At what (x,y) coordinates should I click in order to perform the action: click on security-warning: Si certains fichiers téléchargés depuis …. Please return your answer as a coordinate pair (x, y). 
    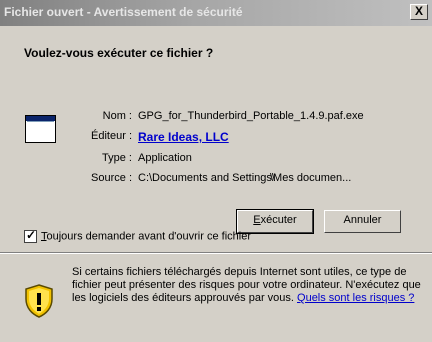
    Looking at the image, I should click on (249, 285).